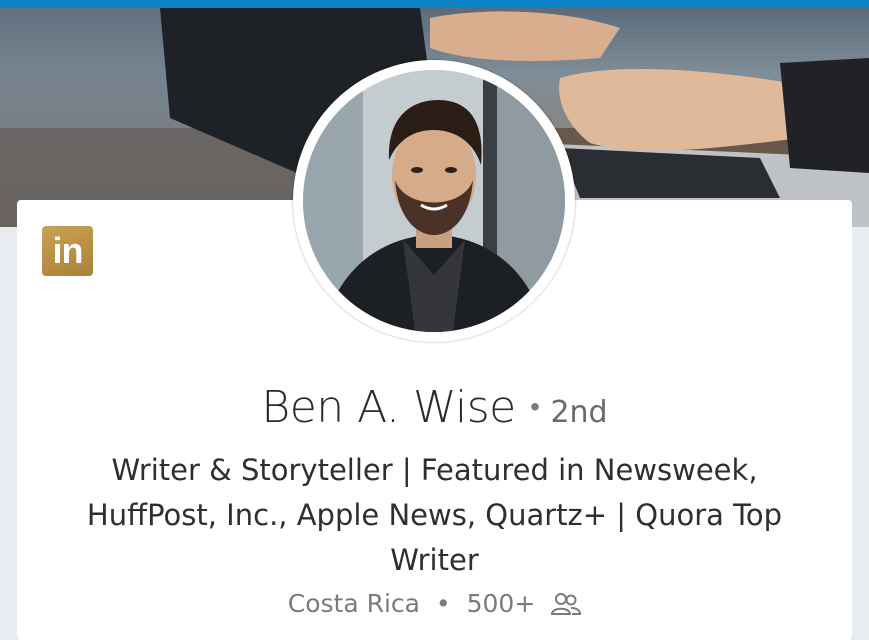  Describe the element at coordinates (388, 407) in the screenshot. I see `profile-name: Ben A. Wise` at that location.